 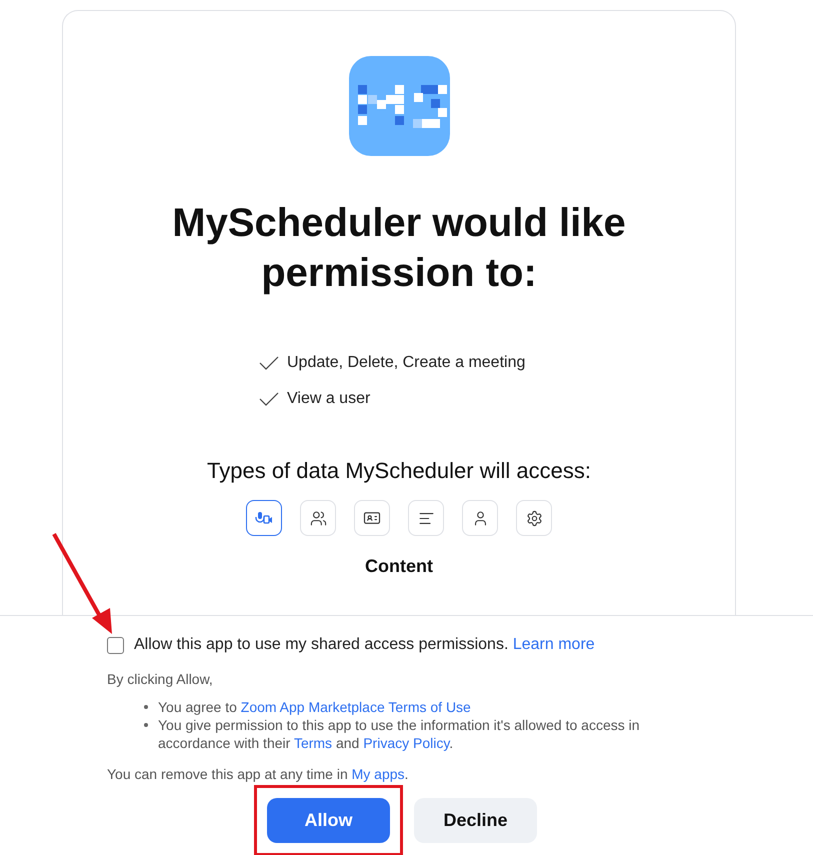 I want to click on decline-button: Decline, so click(x=475, y=820).